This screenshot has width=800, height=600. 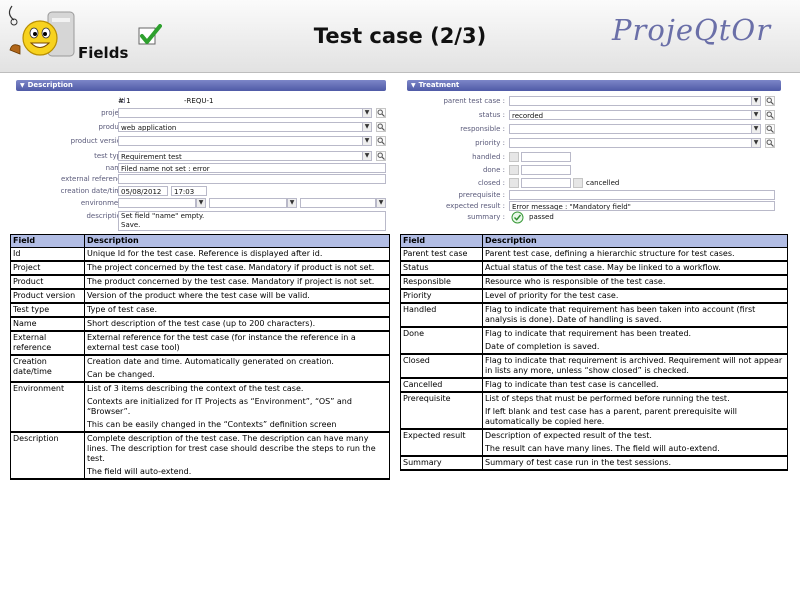 I want to click on product-version-select, so click(x=240, y=141).